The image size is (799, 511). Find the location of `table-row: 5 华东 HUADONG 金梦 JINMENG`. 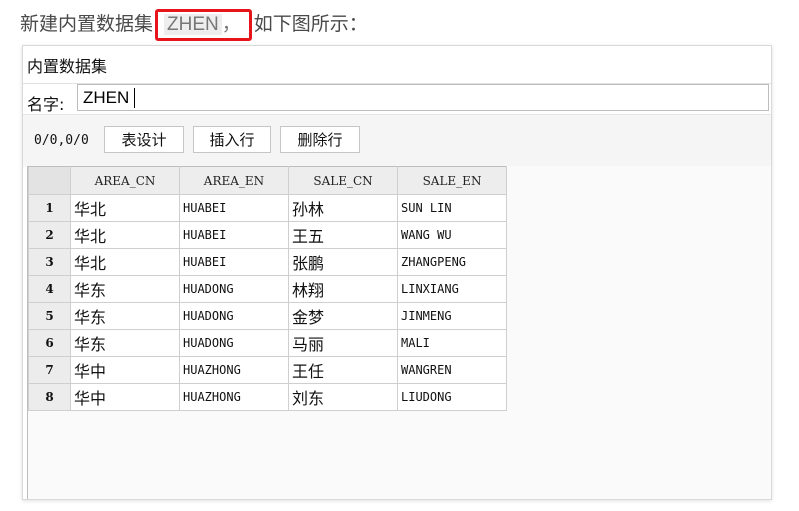

table-row: 5 华东 HUADONG 金梦 JINMENG is located at coordinates (267, 316).